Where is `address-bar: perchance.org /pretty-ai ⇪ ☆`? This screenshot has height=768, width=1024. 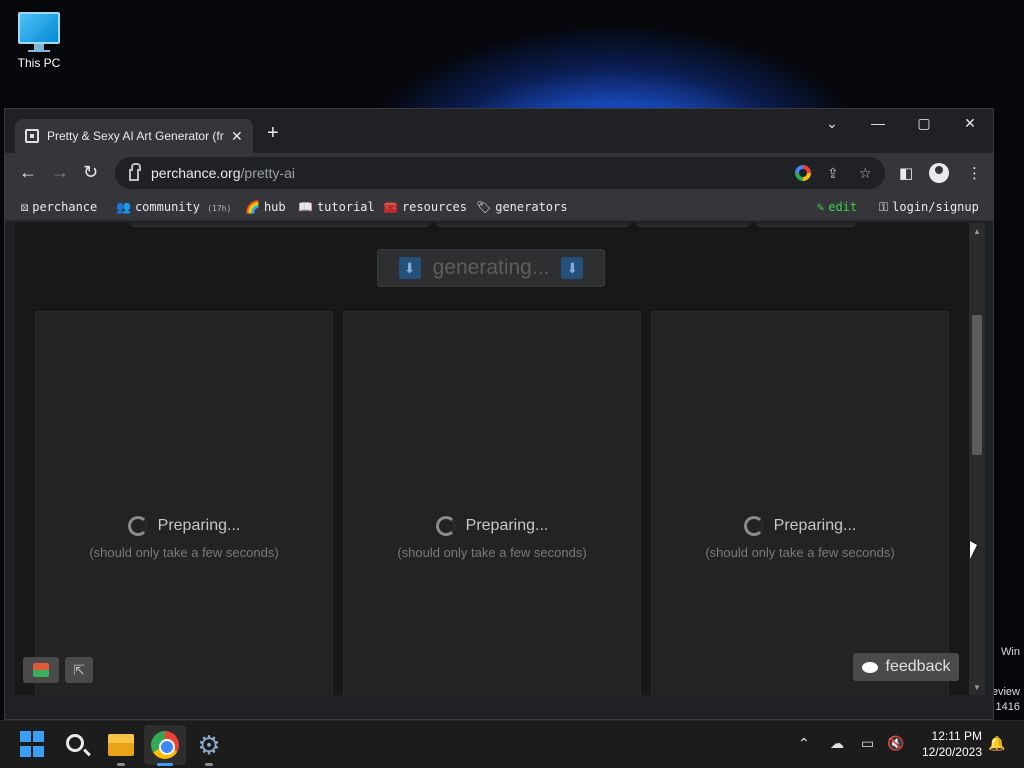 address-bar: perchance.org /pretty-ai ⇪ ☆ is located at coordinates (500, 173).